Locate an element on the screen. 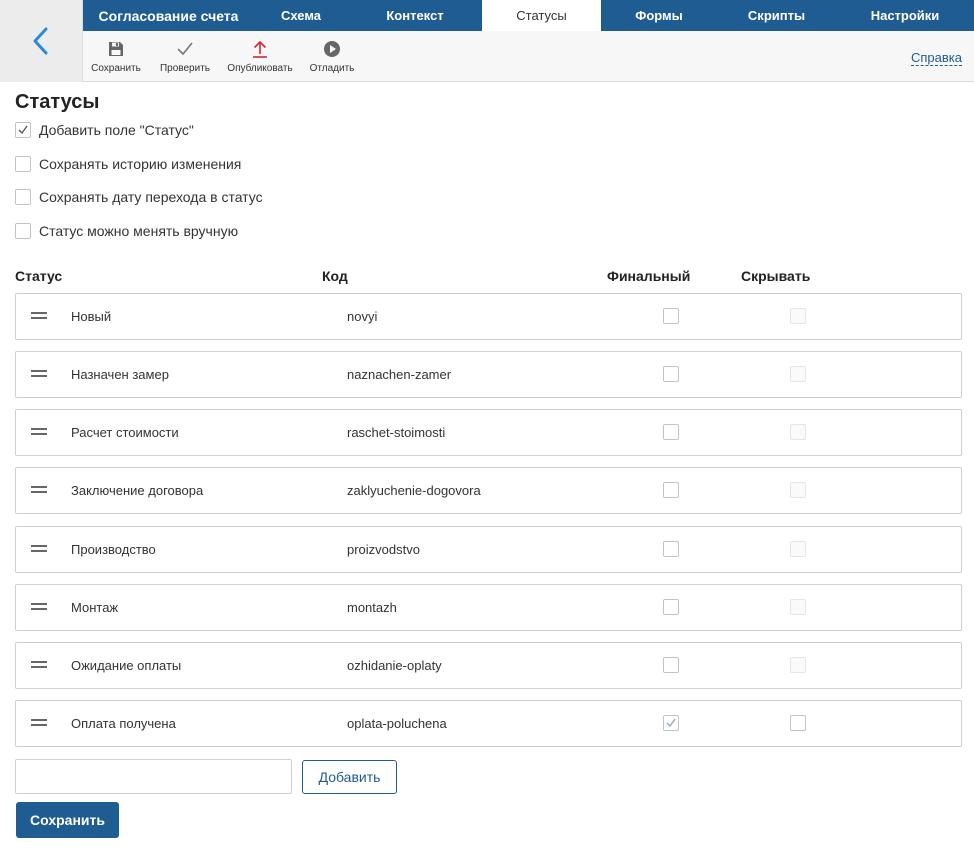 The width and height of the screenshot is (974, 848). status-row: Производство proizvodstvo is located at coordinates (488, 549).